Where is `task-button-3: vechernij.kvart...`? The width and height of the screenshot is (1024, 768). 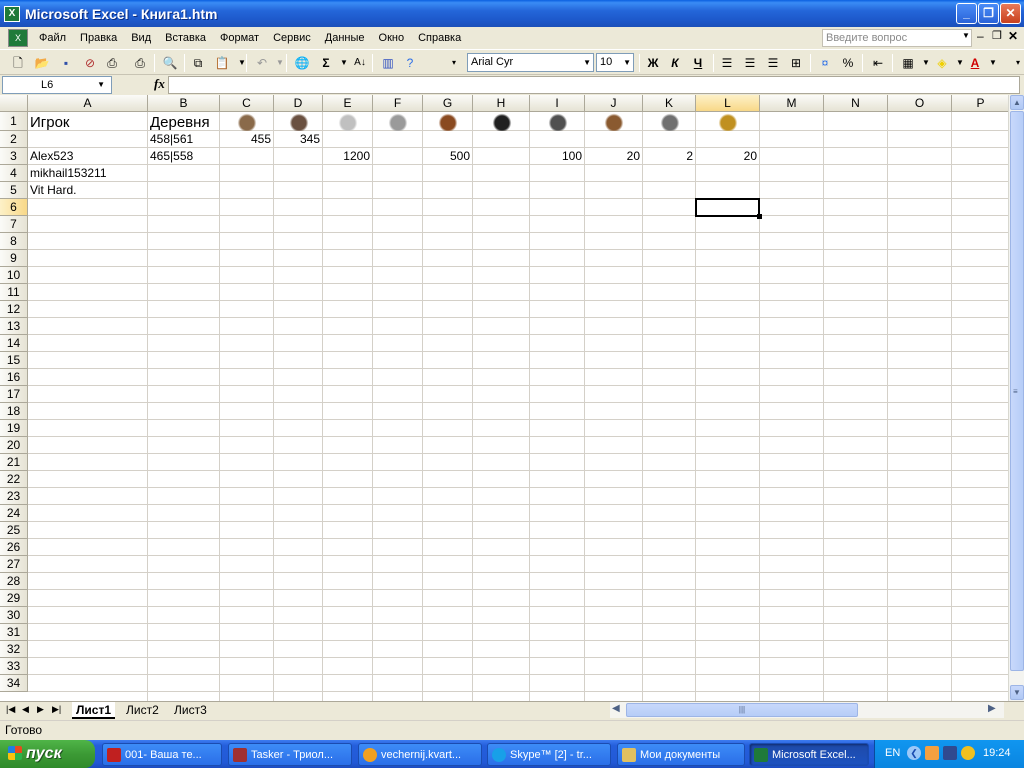 task-button-3: vechernij.kvart... is located at coordinates (420, 754).